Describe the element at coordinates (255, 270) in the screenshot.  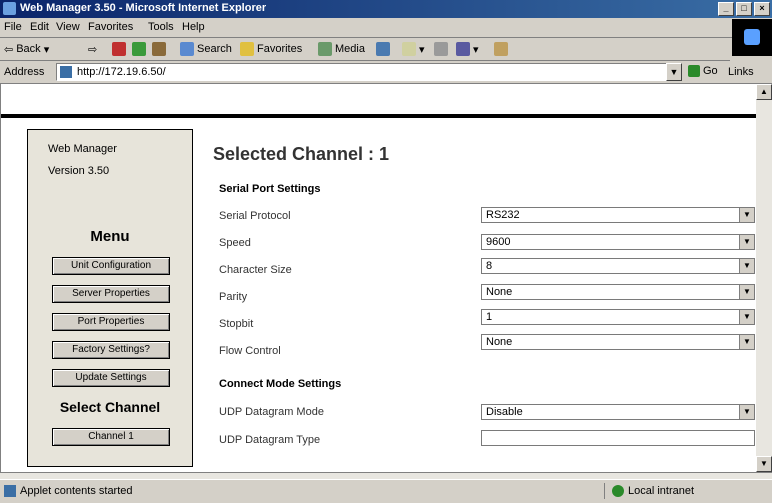
I see `character-size-label: Character Size` at that location.